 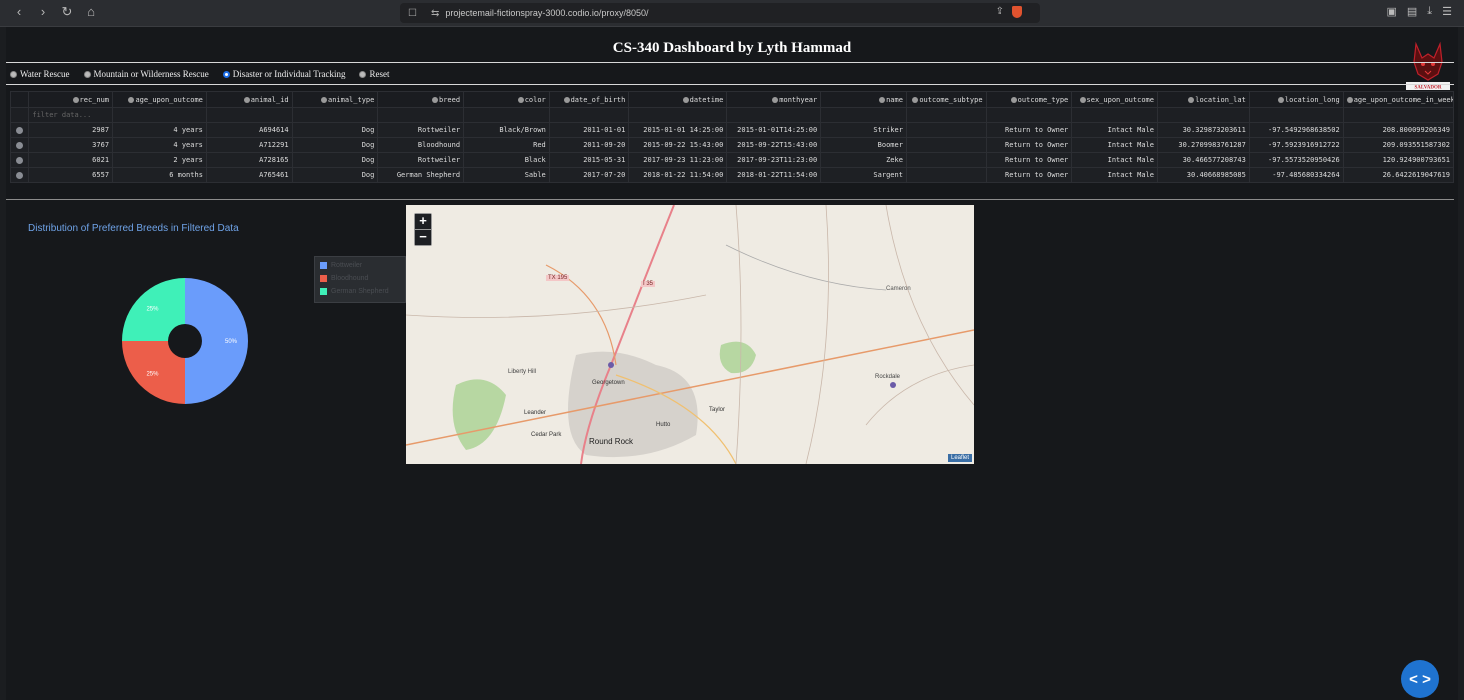 What do you see at coordinates (589, 145) in the screenshot?
I see `table-cell: 2011-09-20` at bounding box center [589, 145].